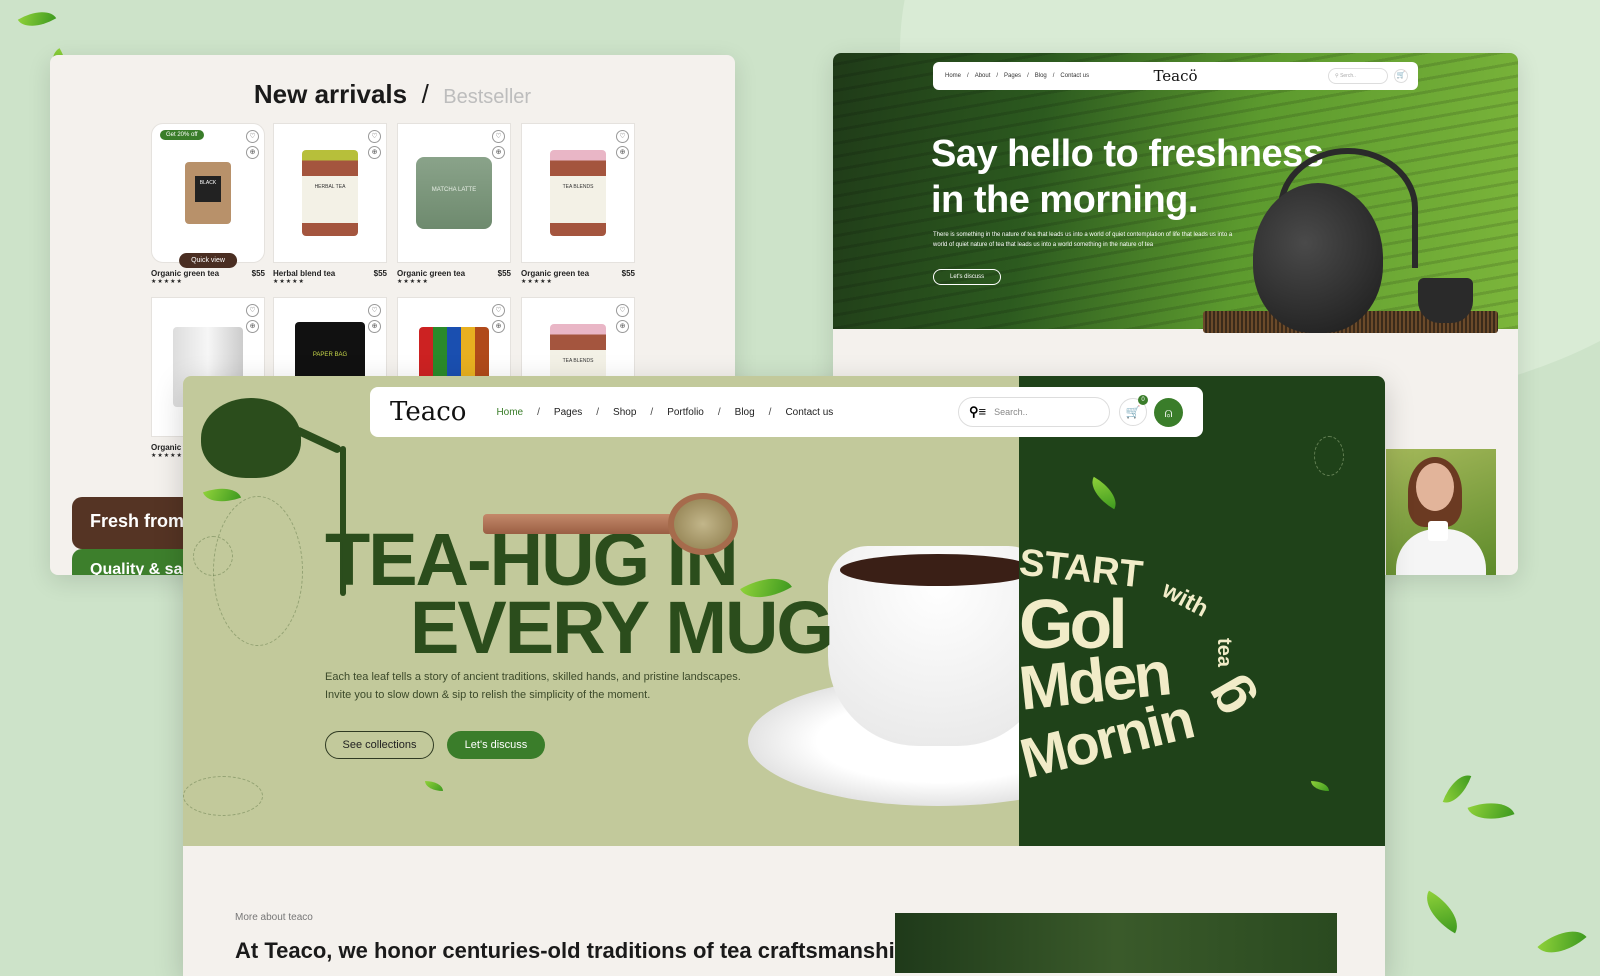 This screenshot has width=1600, height=976. I want to click on hero2-nav-links: Home / About / Pages / Blog / Contact us, so click(1017, 76).